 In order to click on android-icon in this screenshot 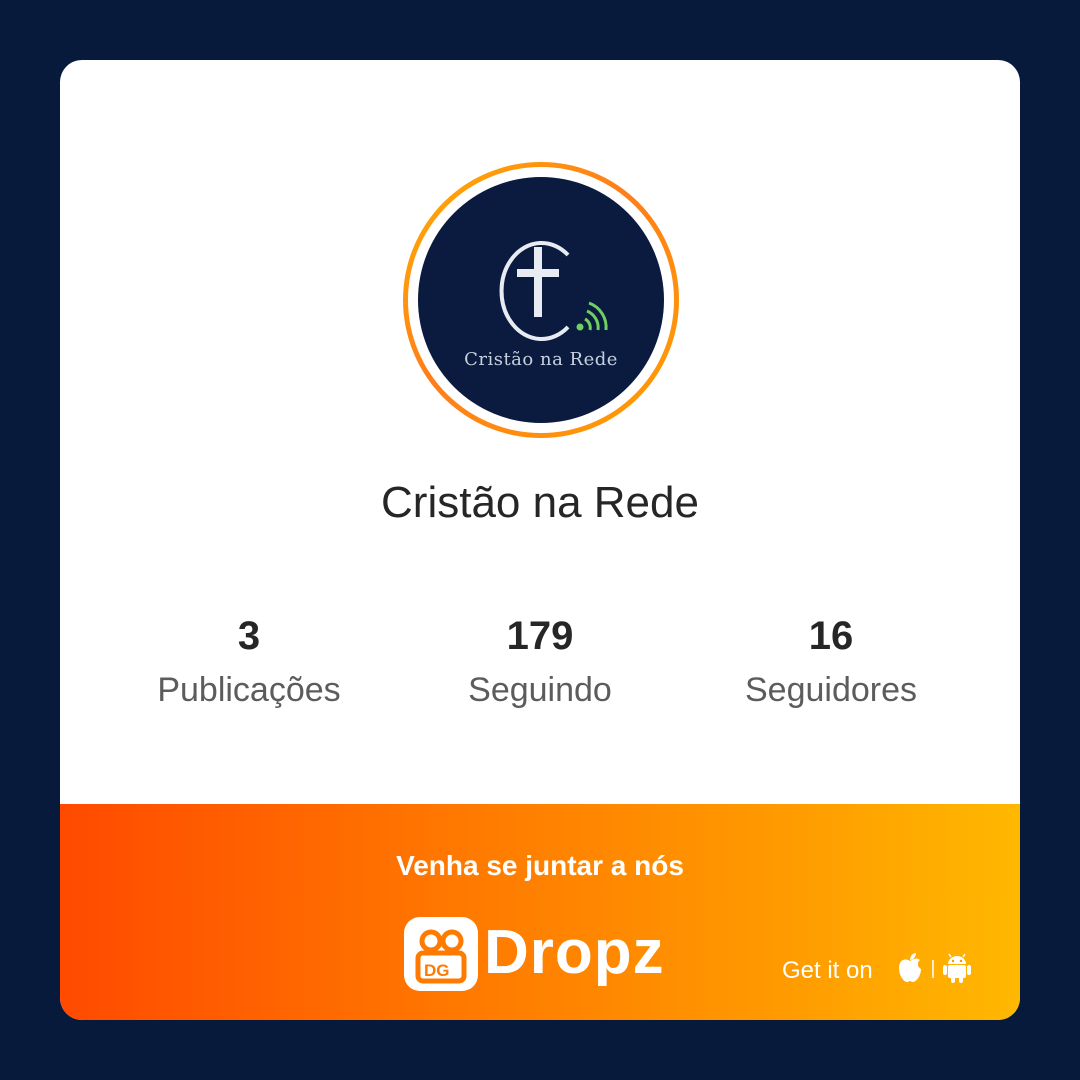, I will do `click(957, 968)`.